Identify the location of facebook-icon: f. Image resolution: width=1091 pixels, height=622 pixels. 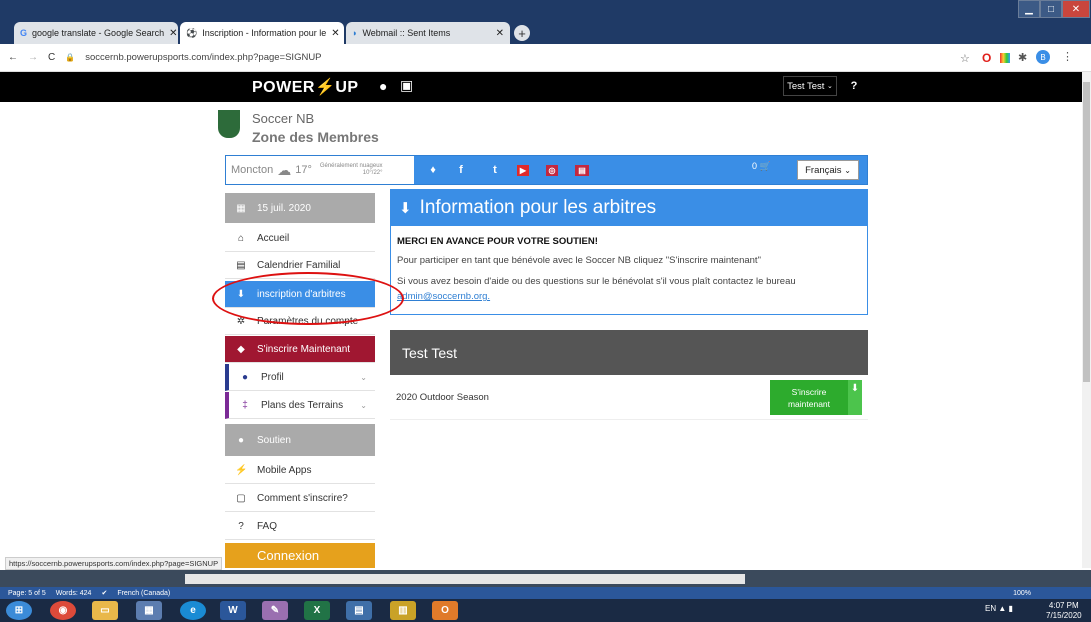
(461, 170).